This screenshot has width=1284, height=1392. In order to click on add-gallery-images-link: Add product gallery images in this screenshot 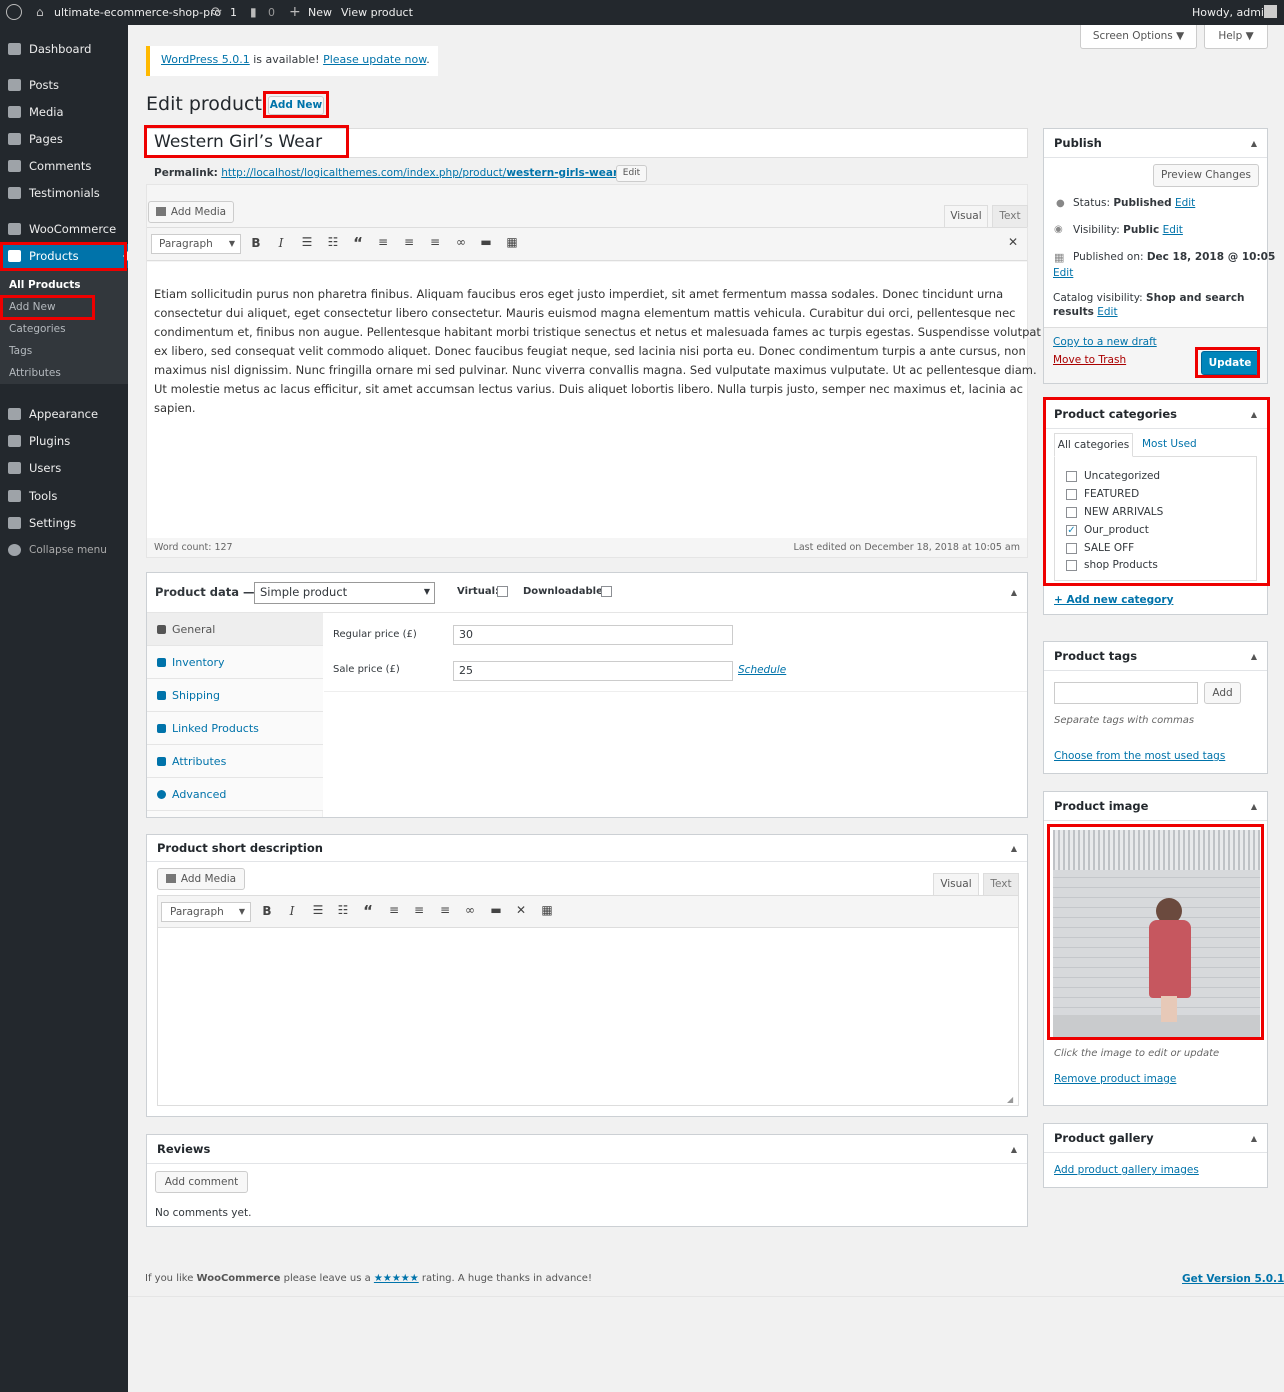, I will do `click(1126, 1170)`.